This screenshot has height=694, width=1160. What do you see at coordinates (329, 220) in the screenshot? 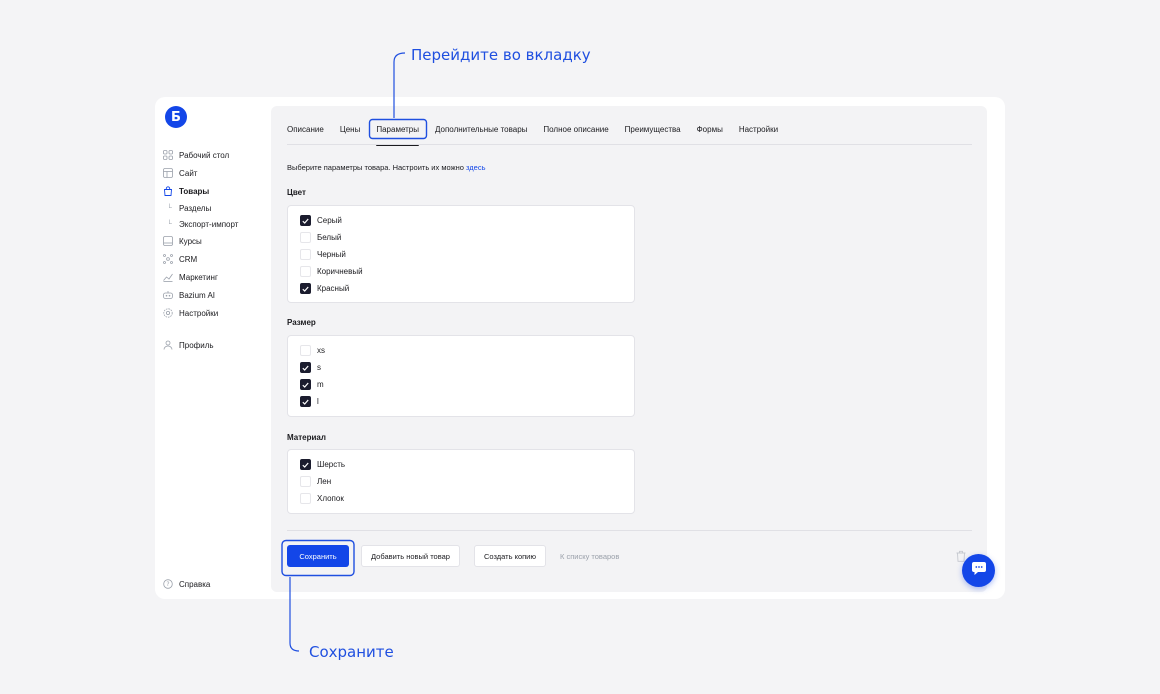
I see `option-label: Серый` at bounding box center [329, 220].